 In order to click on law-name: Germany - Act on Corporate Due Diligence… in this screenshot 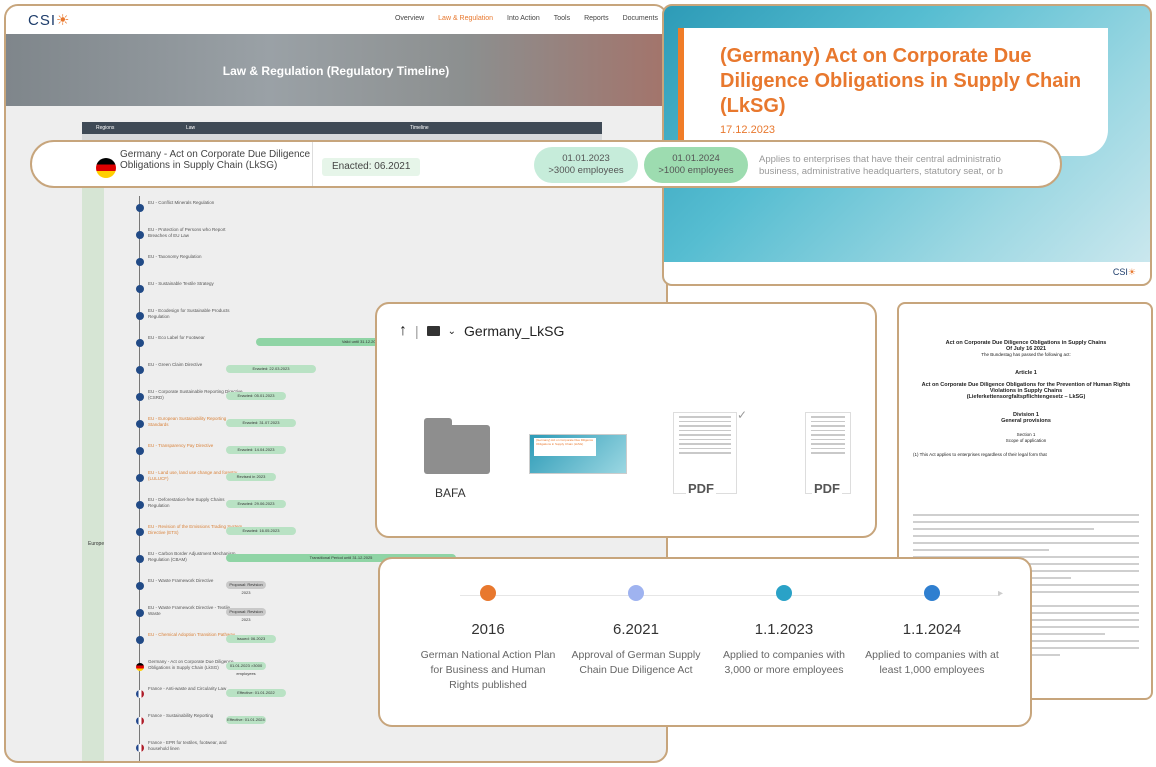, I will do `click(215, 160)`.